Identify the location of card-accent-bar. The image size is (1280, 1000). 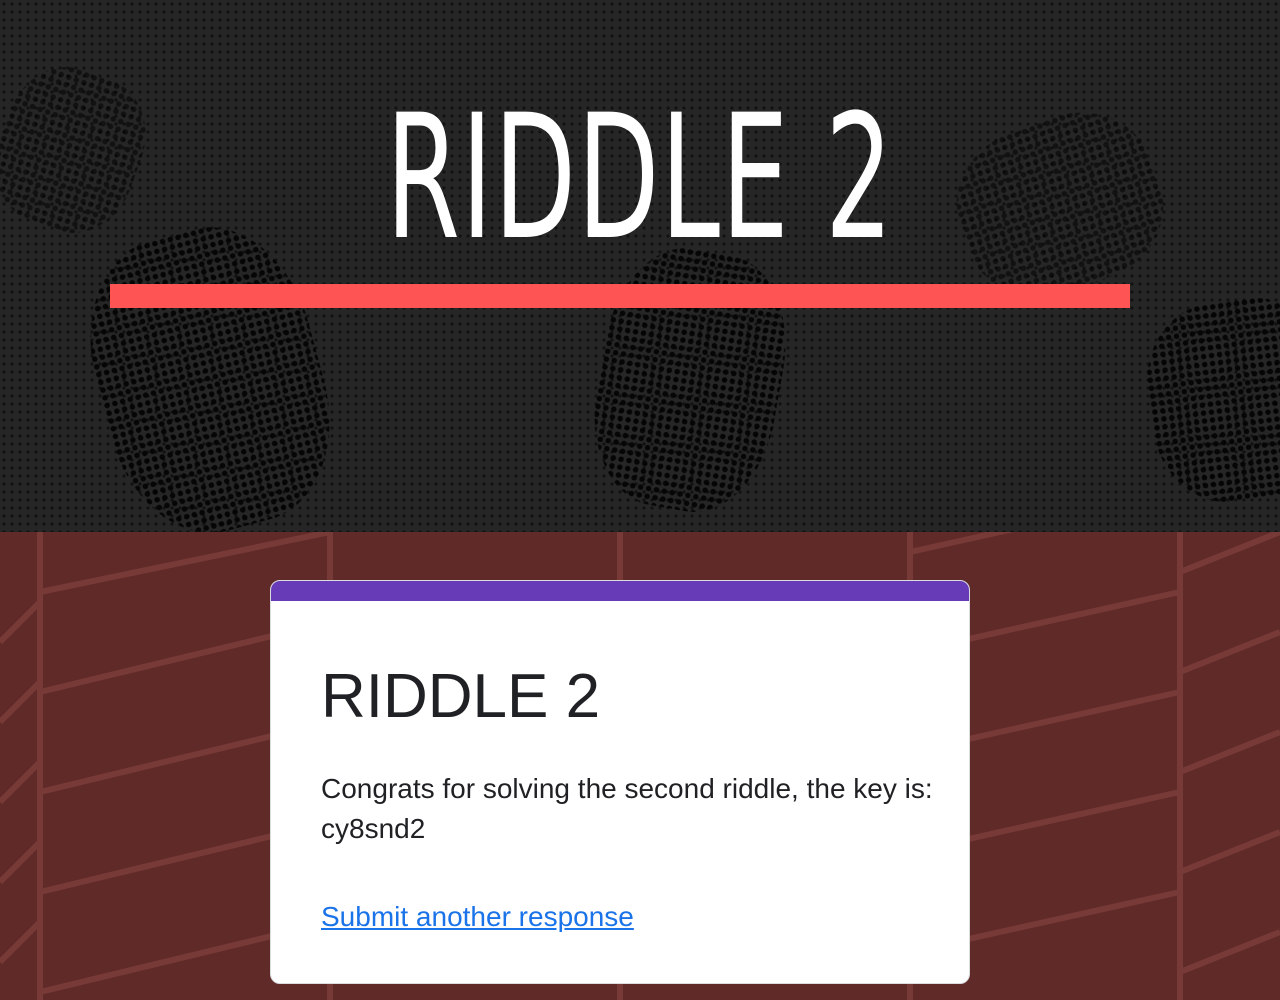
(620, 591).